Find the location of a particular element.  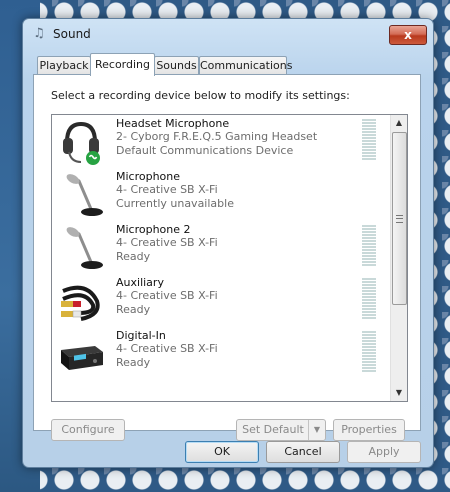

vertical-scrollbar: ▲ ▼ is located at coordinates (398, 258).